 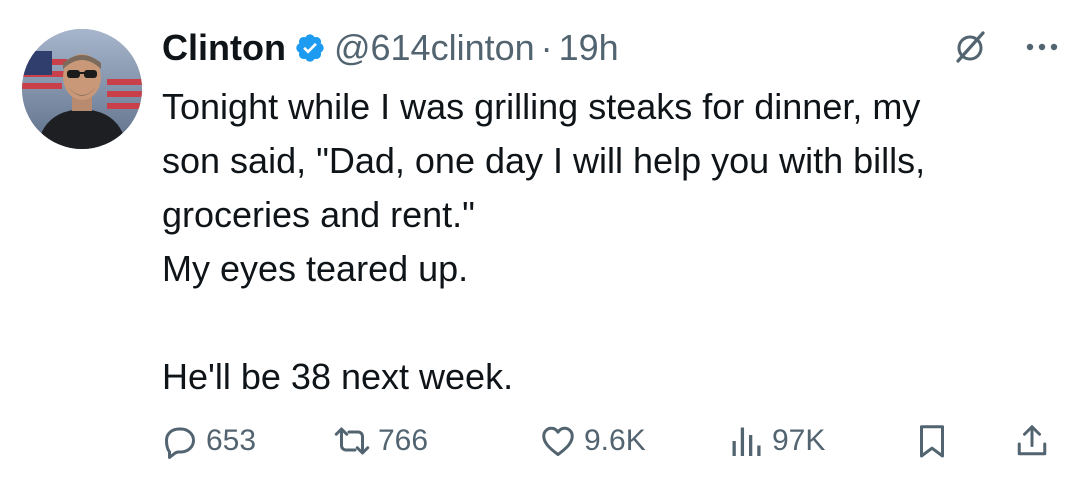 I want to click on repost-button: 766, so click(x=381, y=441).